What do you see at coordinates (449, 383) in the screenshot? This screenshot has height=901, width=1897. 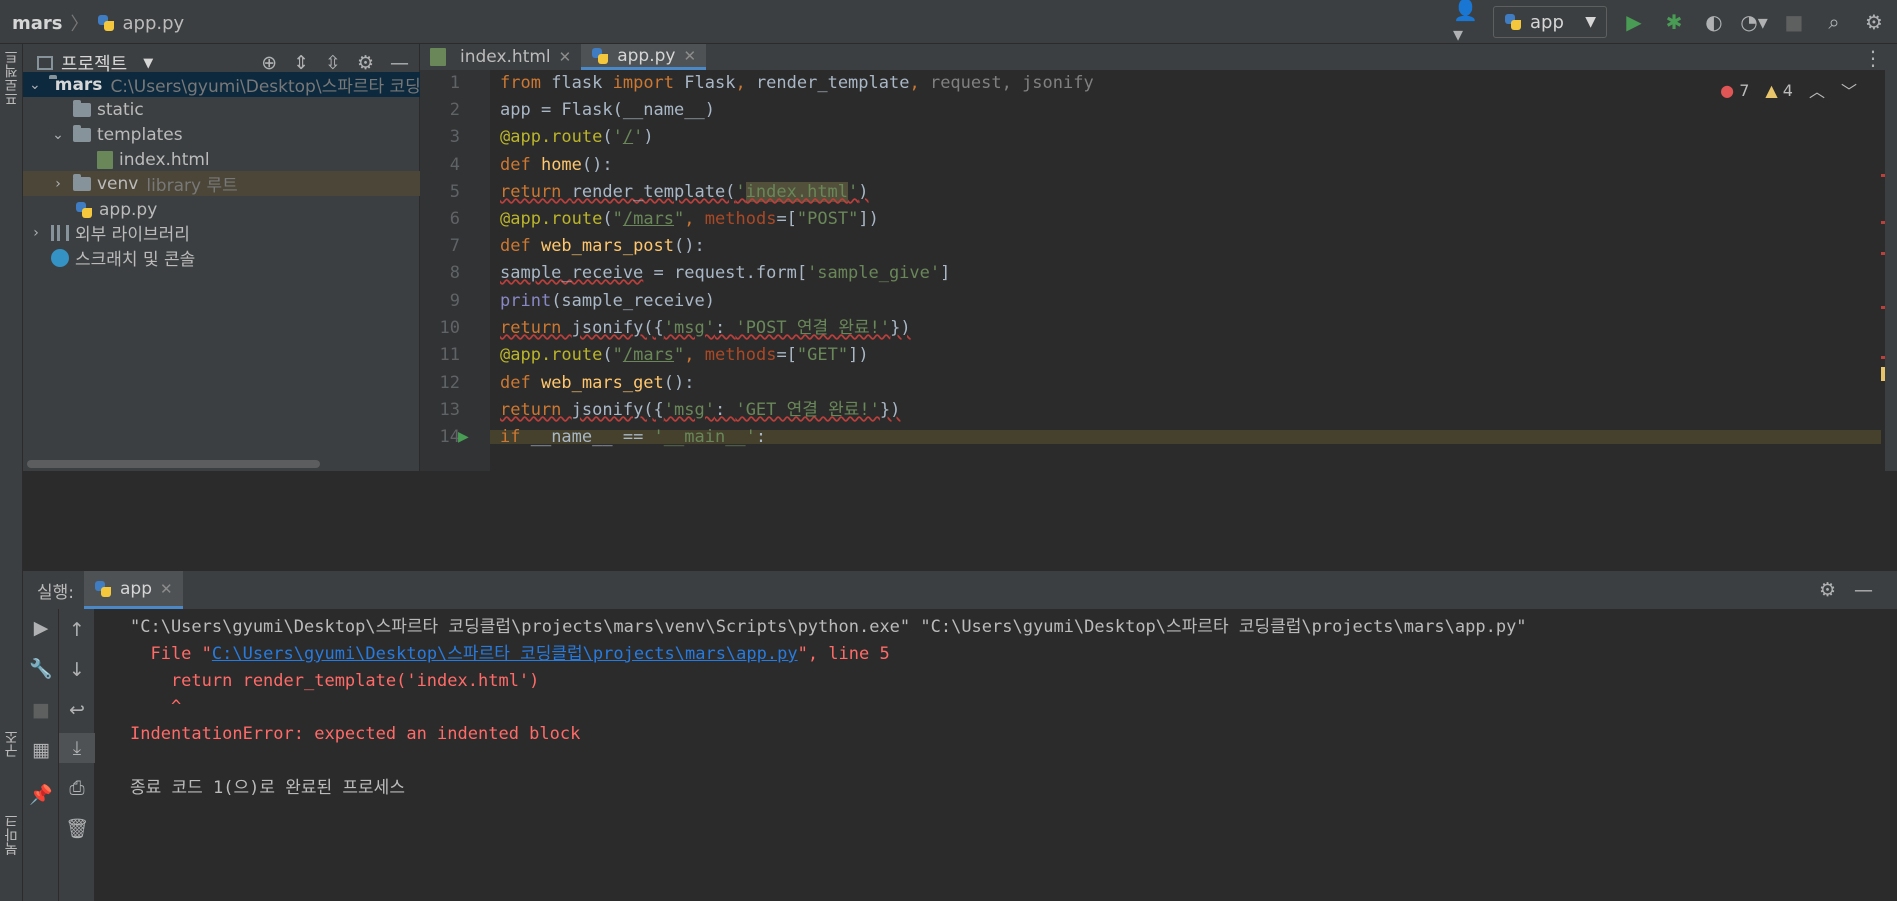 I see `line-number: 12` at bounding box center [449, 383].